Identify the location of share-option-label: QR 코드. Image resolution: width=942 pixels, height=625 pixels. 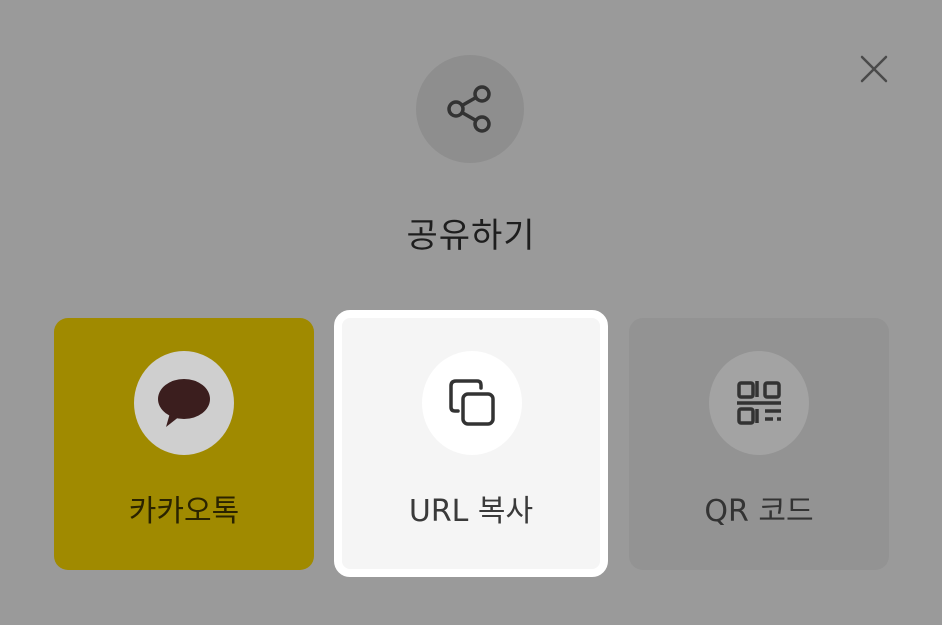
(759, 511).